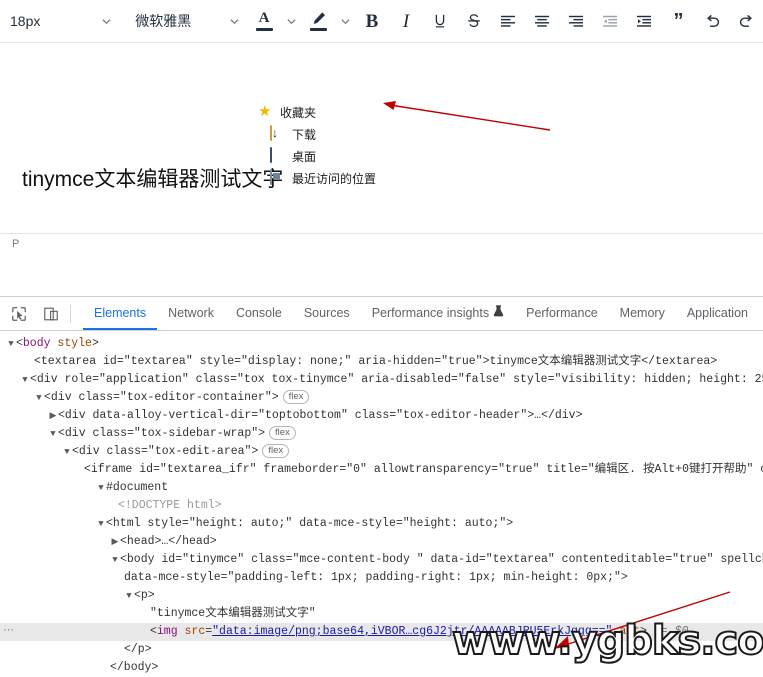 This screenshot has height=677, width=763. I want to click on list-item: 最近访问的位置, so click(323, 178).